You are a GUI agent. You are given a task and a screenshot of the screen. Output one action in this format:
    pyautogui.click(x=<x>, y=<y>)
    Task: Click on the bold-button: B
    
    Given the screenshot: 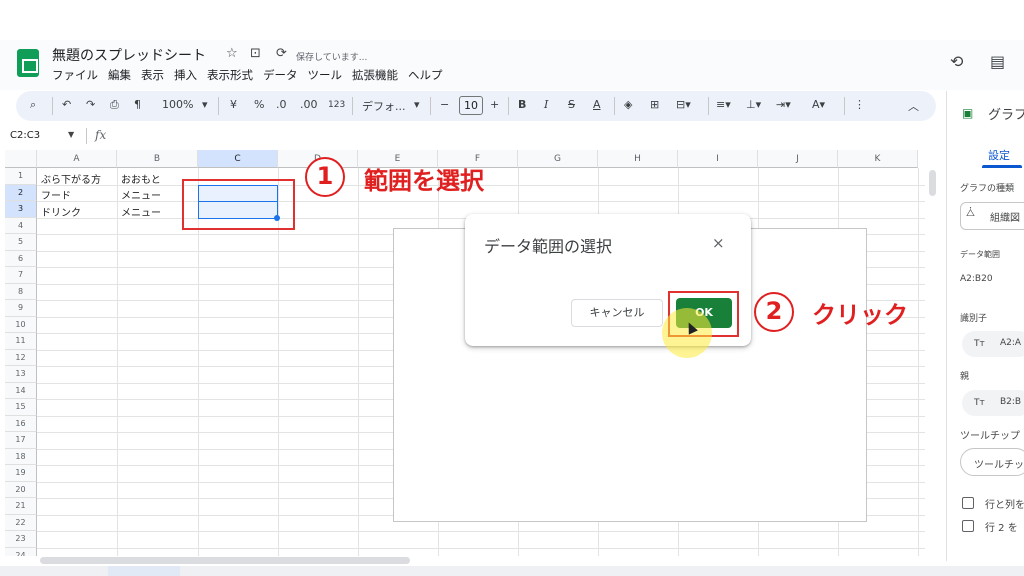 What is the action you would take?
    pyautogui.click(x=522, y=104)
    